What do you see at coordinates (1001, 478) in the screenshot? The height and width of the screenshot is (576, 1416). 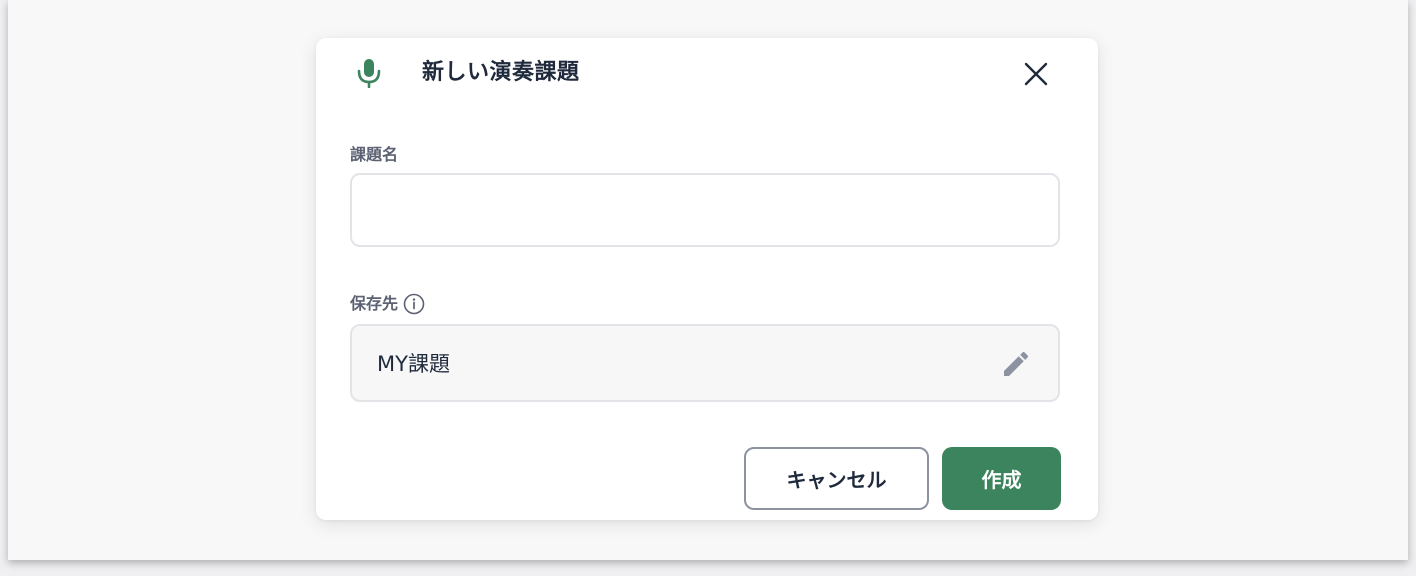 I see `create-button: 作成` at bounding box center [1001, 478].